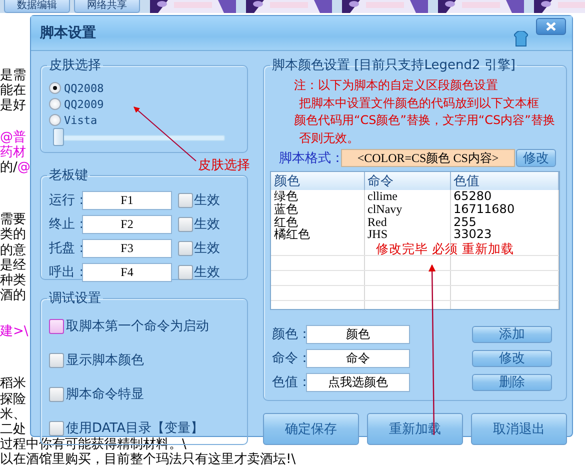  What do you see at coordinates (81, 120) in the screenshot?
I see `radio-label: Vista` at bounding box center [81, 120].